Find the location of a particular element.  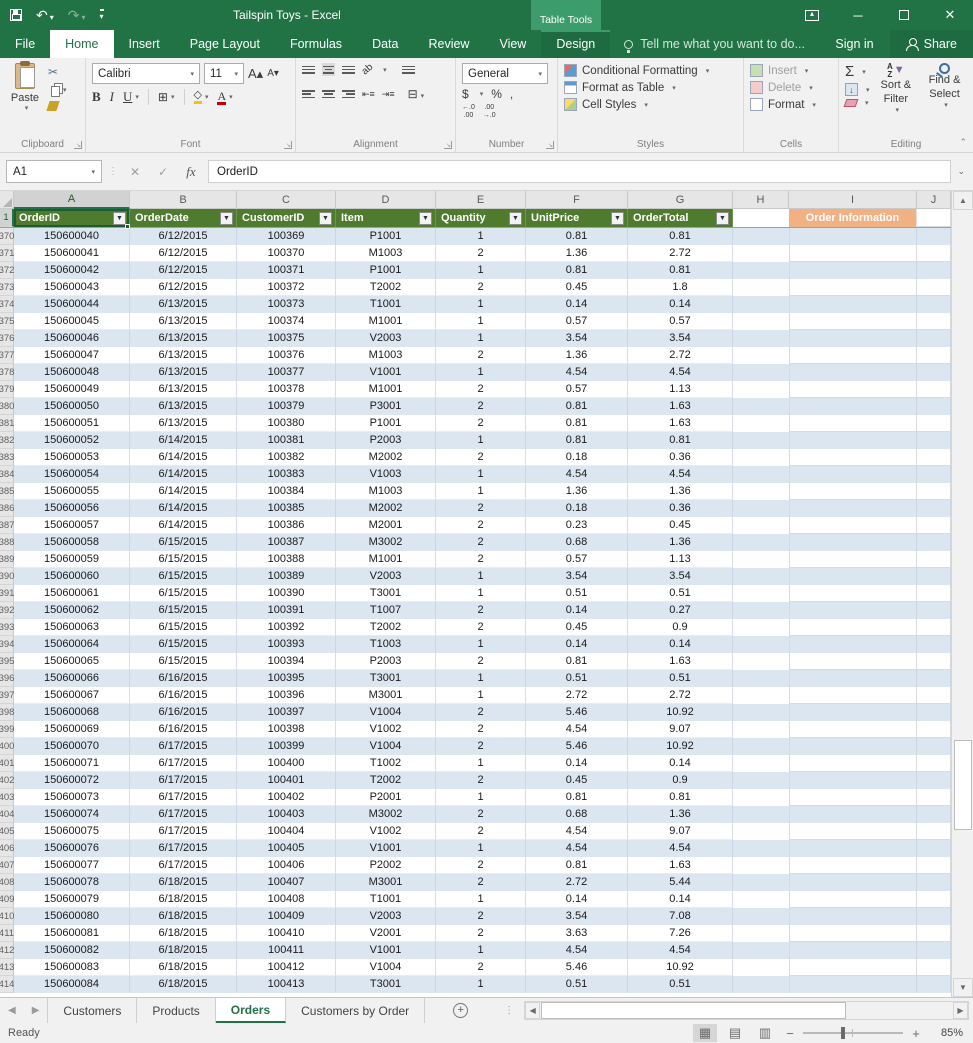

row-header-376: 376 is located at coordinates (7, 338).